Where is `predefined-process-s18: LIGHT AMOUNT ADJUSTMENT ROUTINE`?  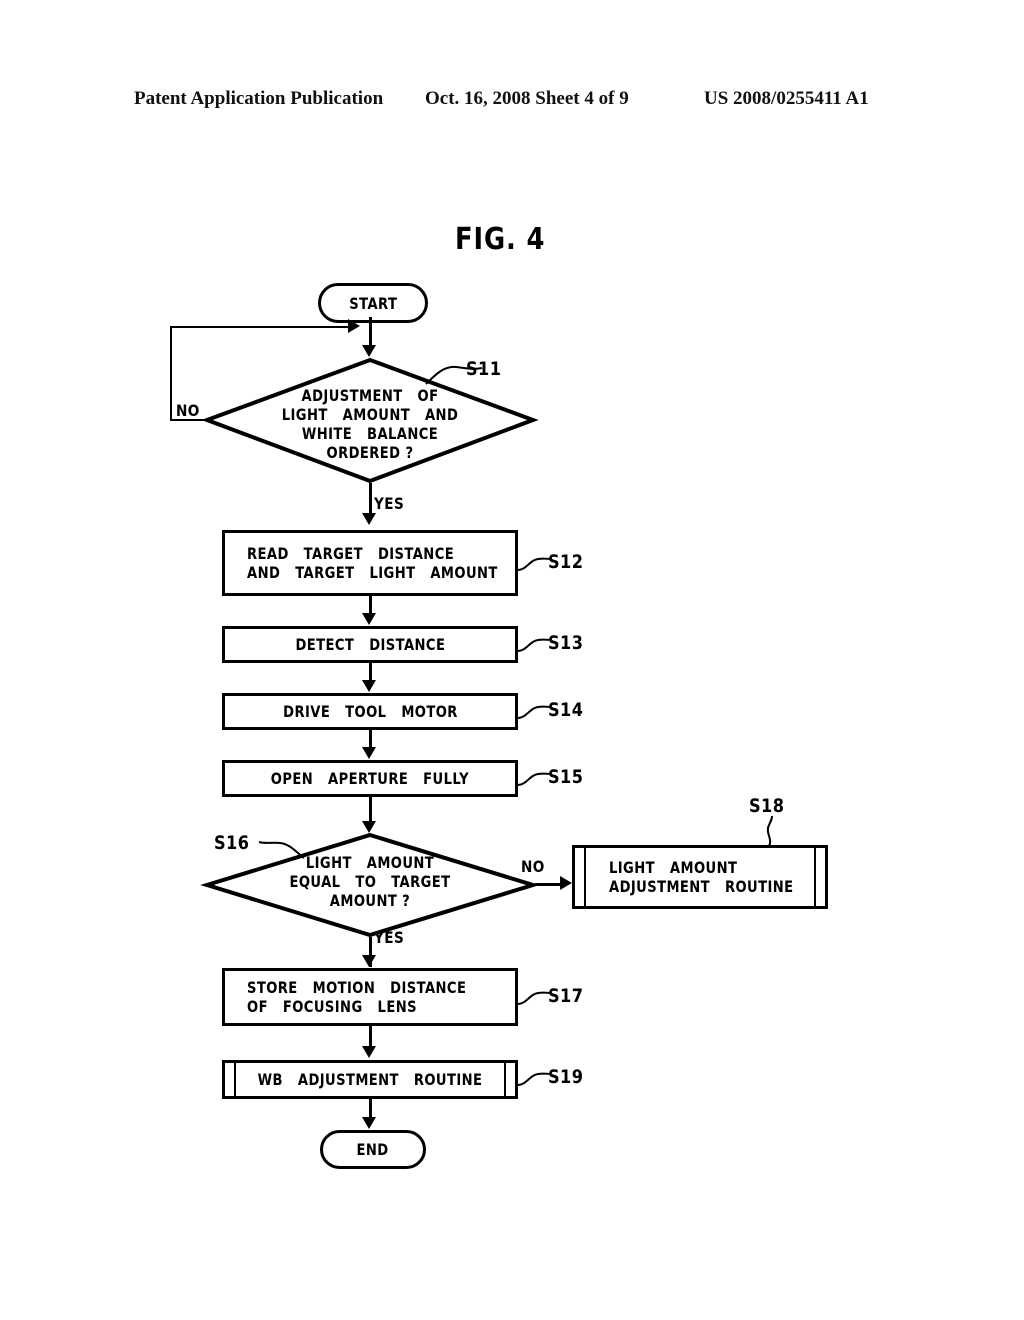
predefined-process-s18: LIGHT AMOUNT ADJUSTMENT ROUTINE is located at coordinates (700, 877).